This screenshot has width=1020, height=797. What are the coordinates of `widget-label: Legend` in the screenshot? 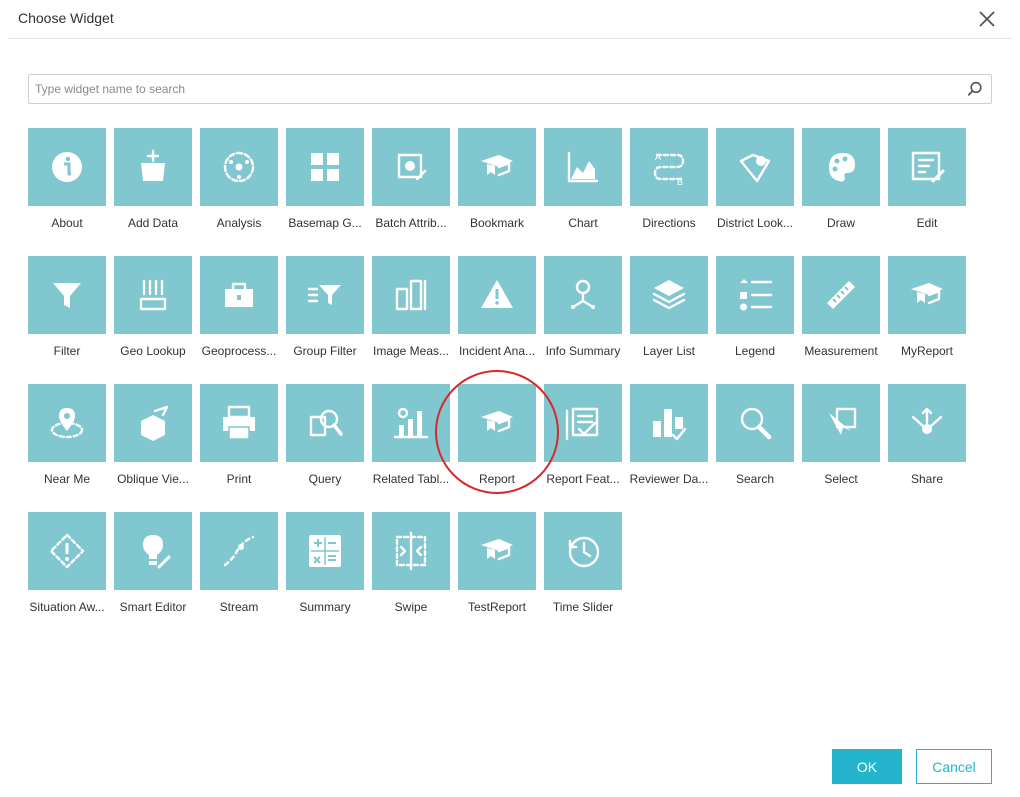 It's located at (755, 351).